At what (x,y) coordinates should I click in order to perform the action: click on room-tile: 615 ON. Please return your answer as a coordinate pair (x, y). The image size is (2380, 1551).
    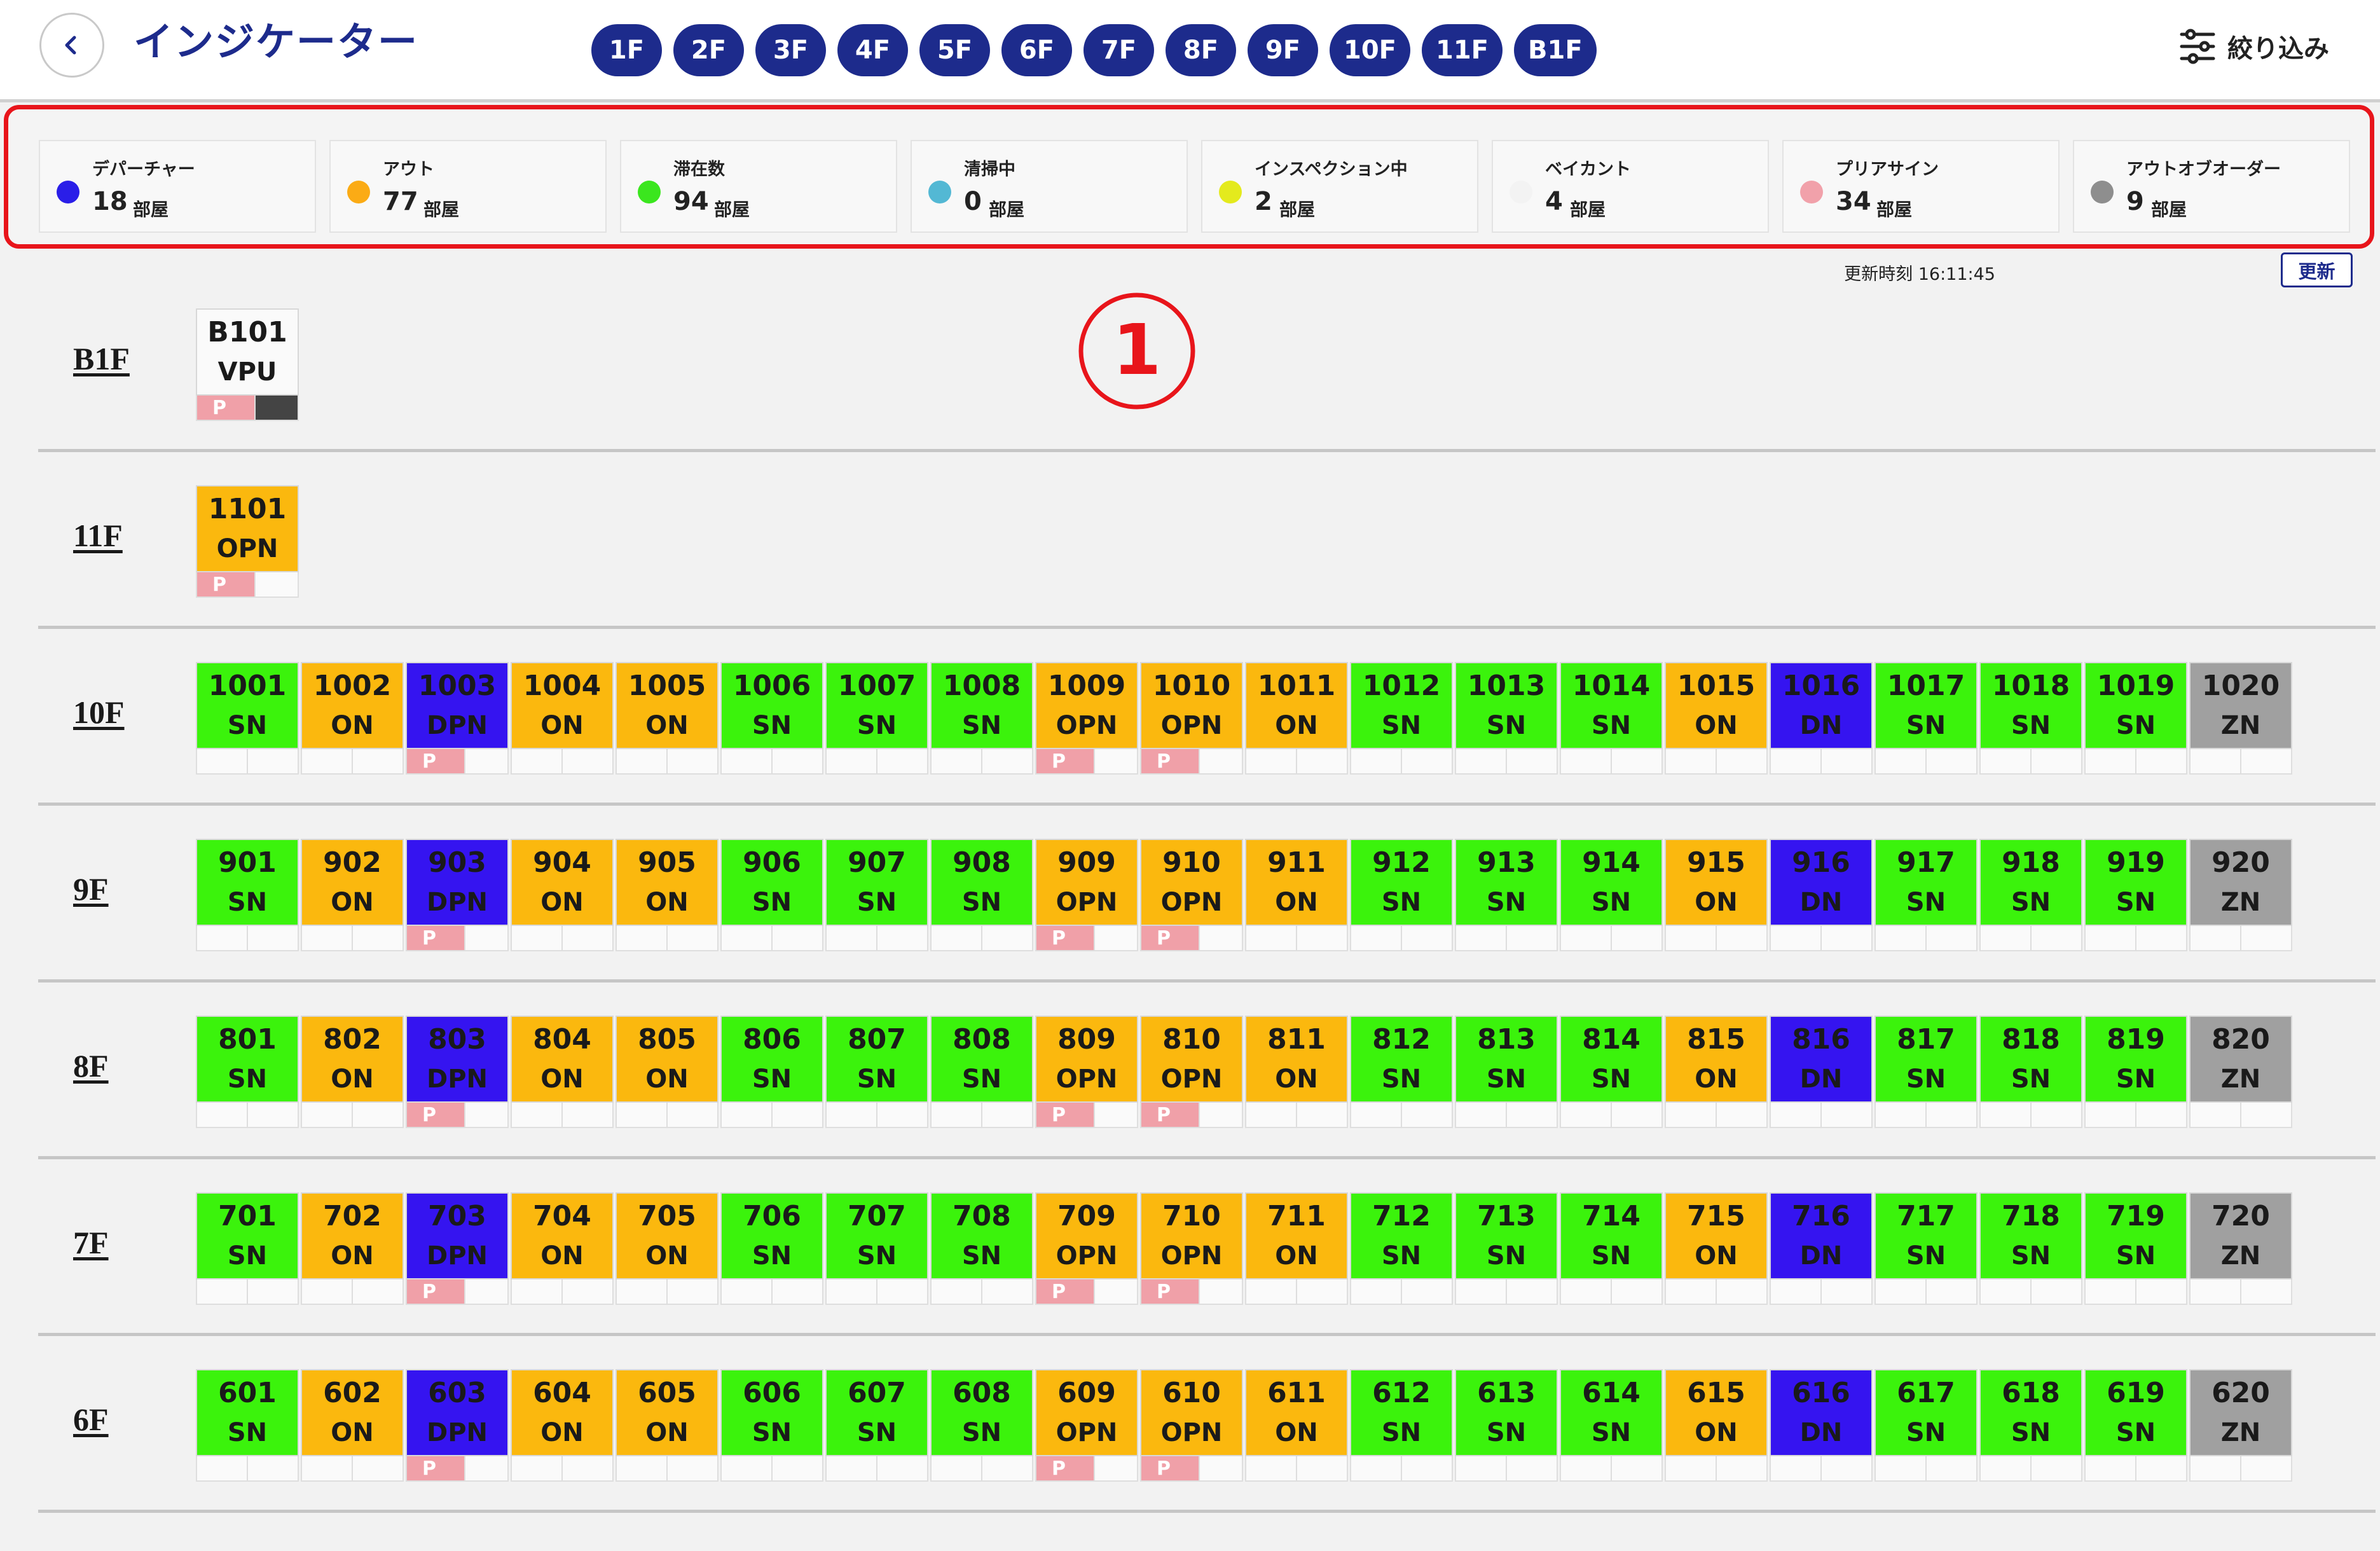
    Looking at the image, I should click on (1716, 1425).